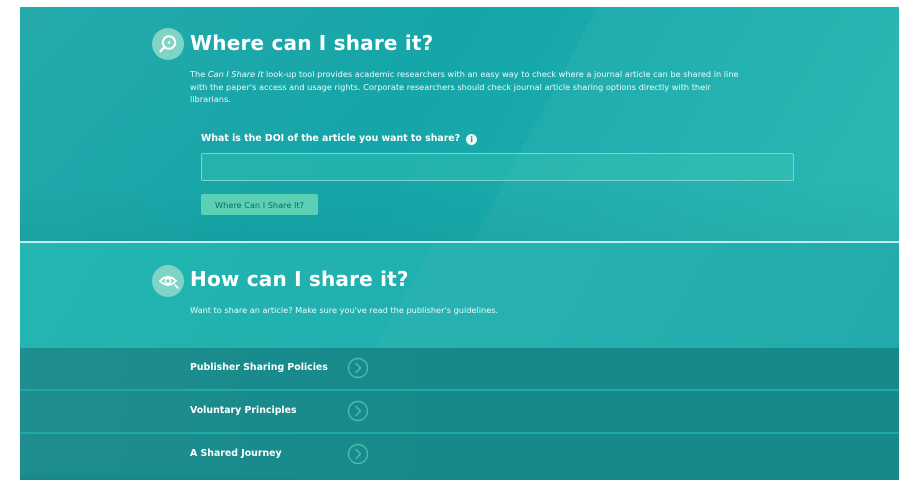 The width and height of the screenshot is (899, 480). I want to click on link-publisher-sharing-policies: Publisher Sharing Policies, so click(459, 368).